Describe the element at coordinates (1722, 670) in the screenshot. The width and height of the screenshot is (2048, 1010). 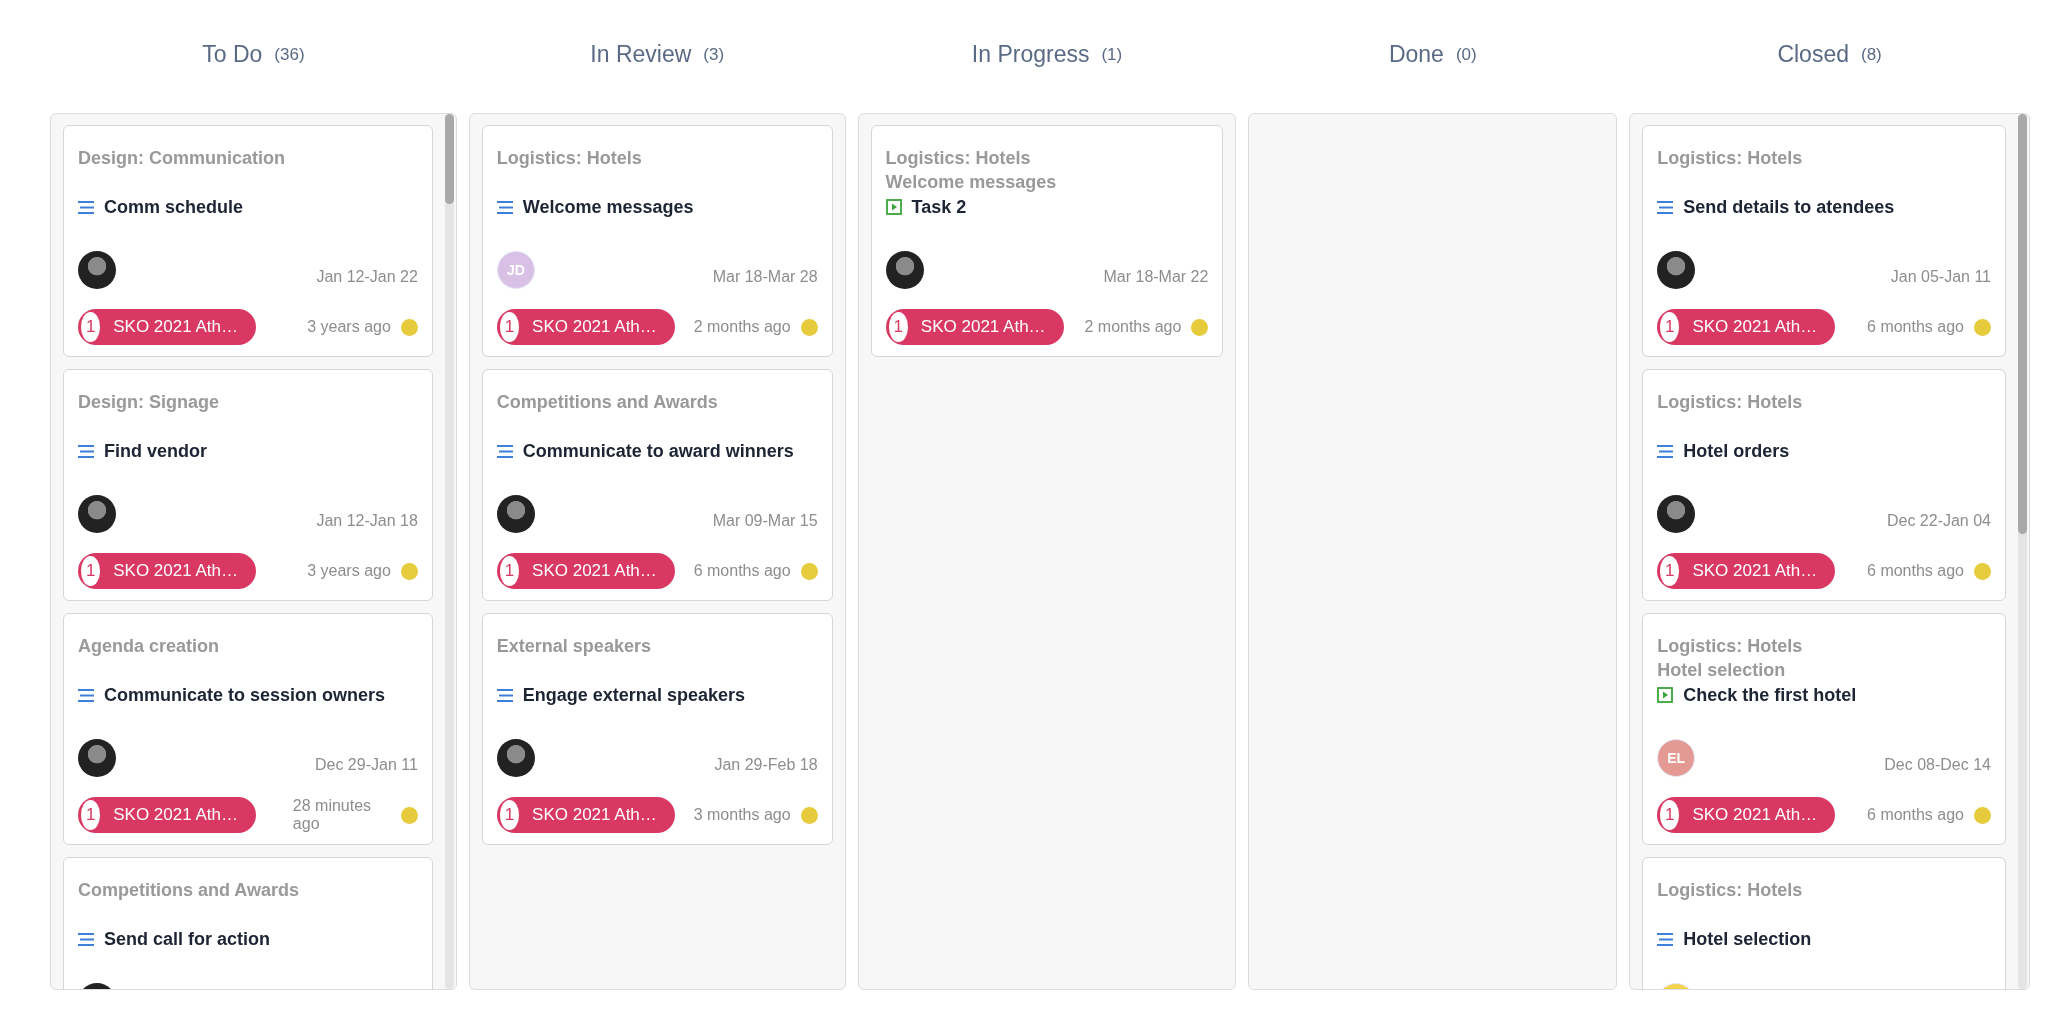
I see `group-label: Hotel selection` at that location.